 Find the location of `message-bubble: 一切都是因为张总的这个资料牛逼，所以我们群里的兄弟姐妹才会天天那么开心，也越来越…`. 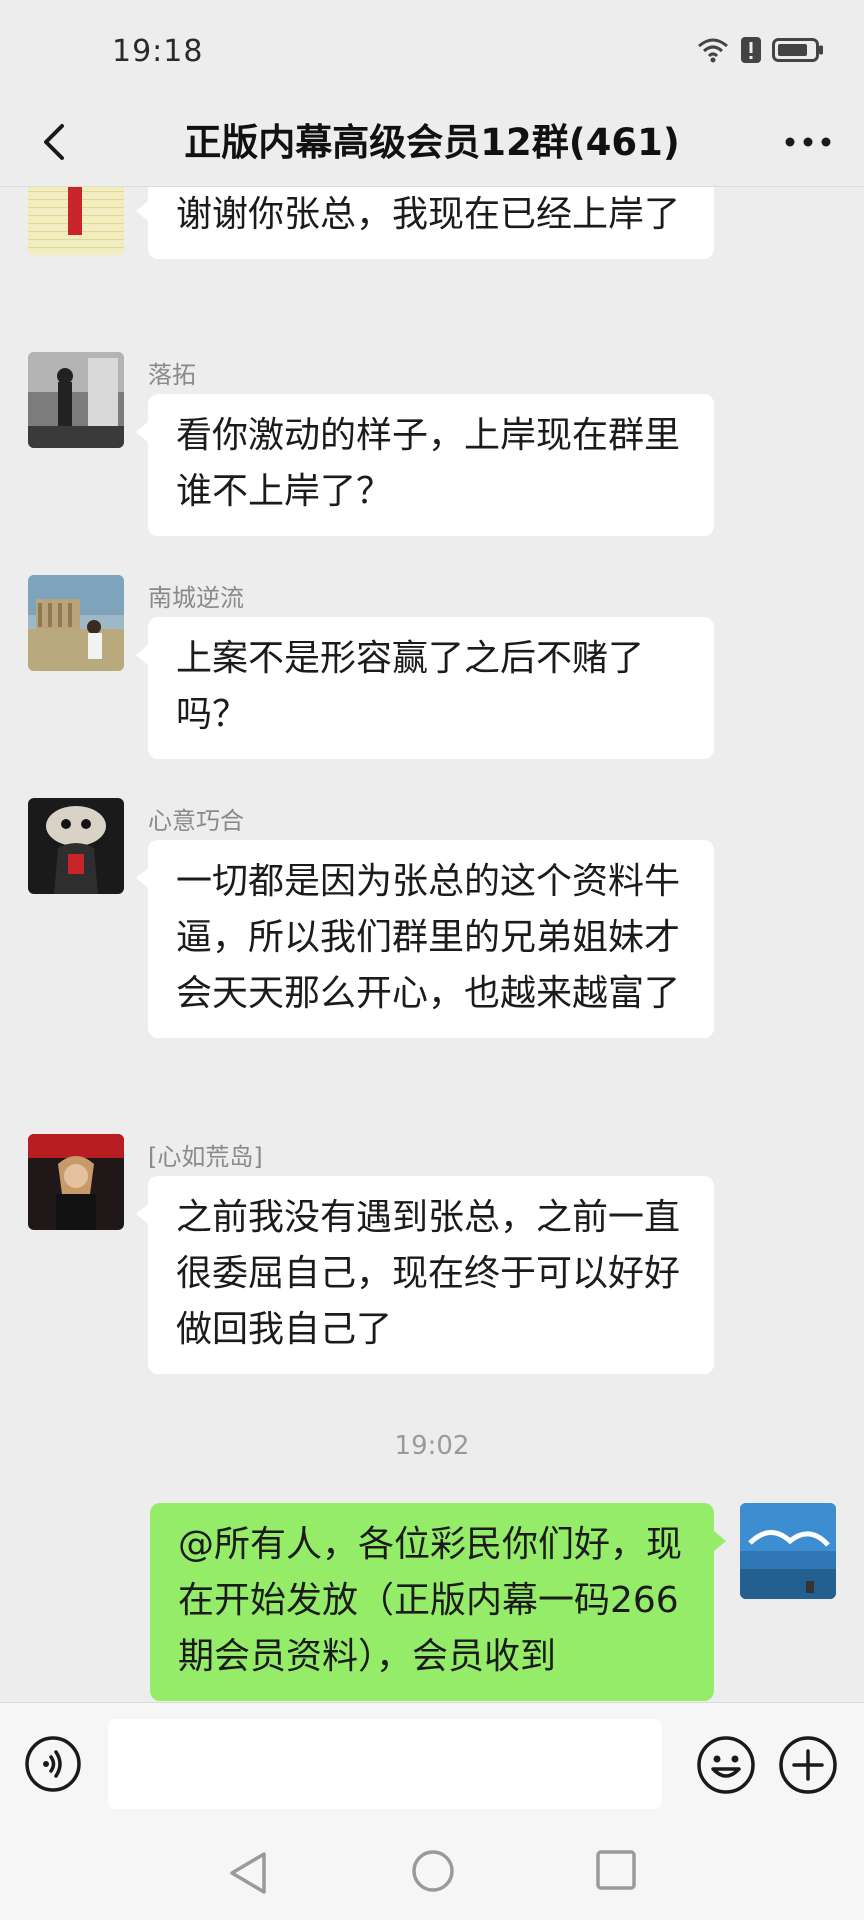

message-bubble: 一切都是因为张总的这个资料牛逼，所以我们群里的兄弟姐妹才会天天那么开心，也越来越… is located at coordinates (425, 939).